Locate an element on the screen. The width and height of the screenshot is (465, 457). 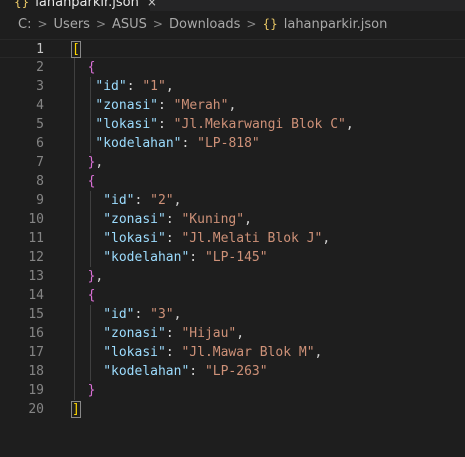
json-value: "LP-263" is located at coordinates (236, 371).